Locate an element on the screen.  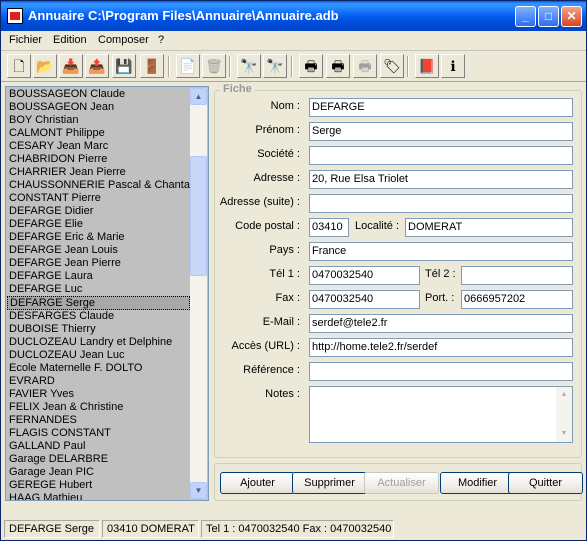
fax-field: 0470032540 is located at coordinates (364, 299).